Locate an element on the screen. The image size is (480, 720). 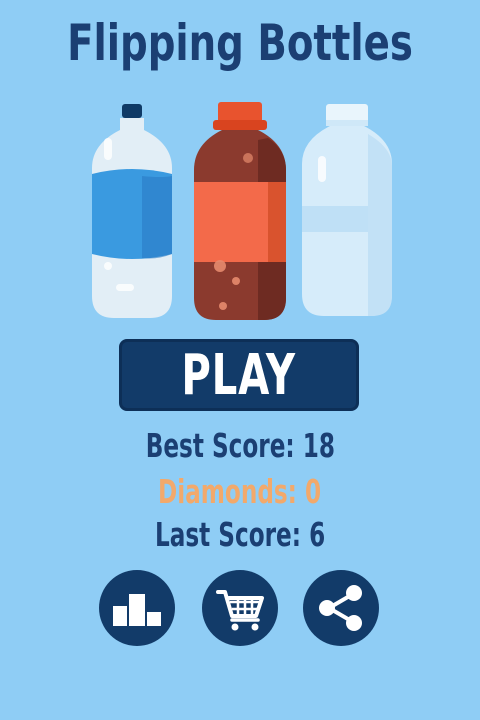
cola-bottle-icon is located at coordinates (240, 211).